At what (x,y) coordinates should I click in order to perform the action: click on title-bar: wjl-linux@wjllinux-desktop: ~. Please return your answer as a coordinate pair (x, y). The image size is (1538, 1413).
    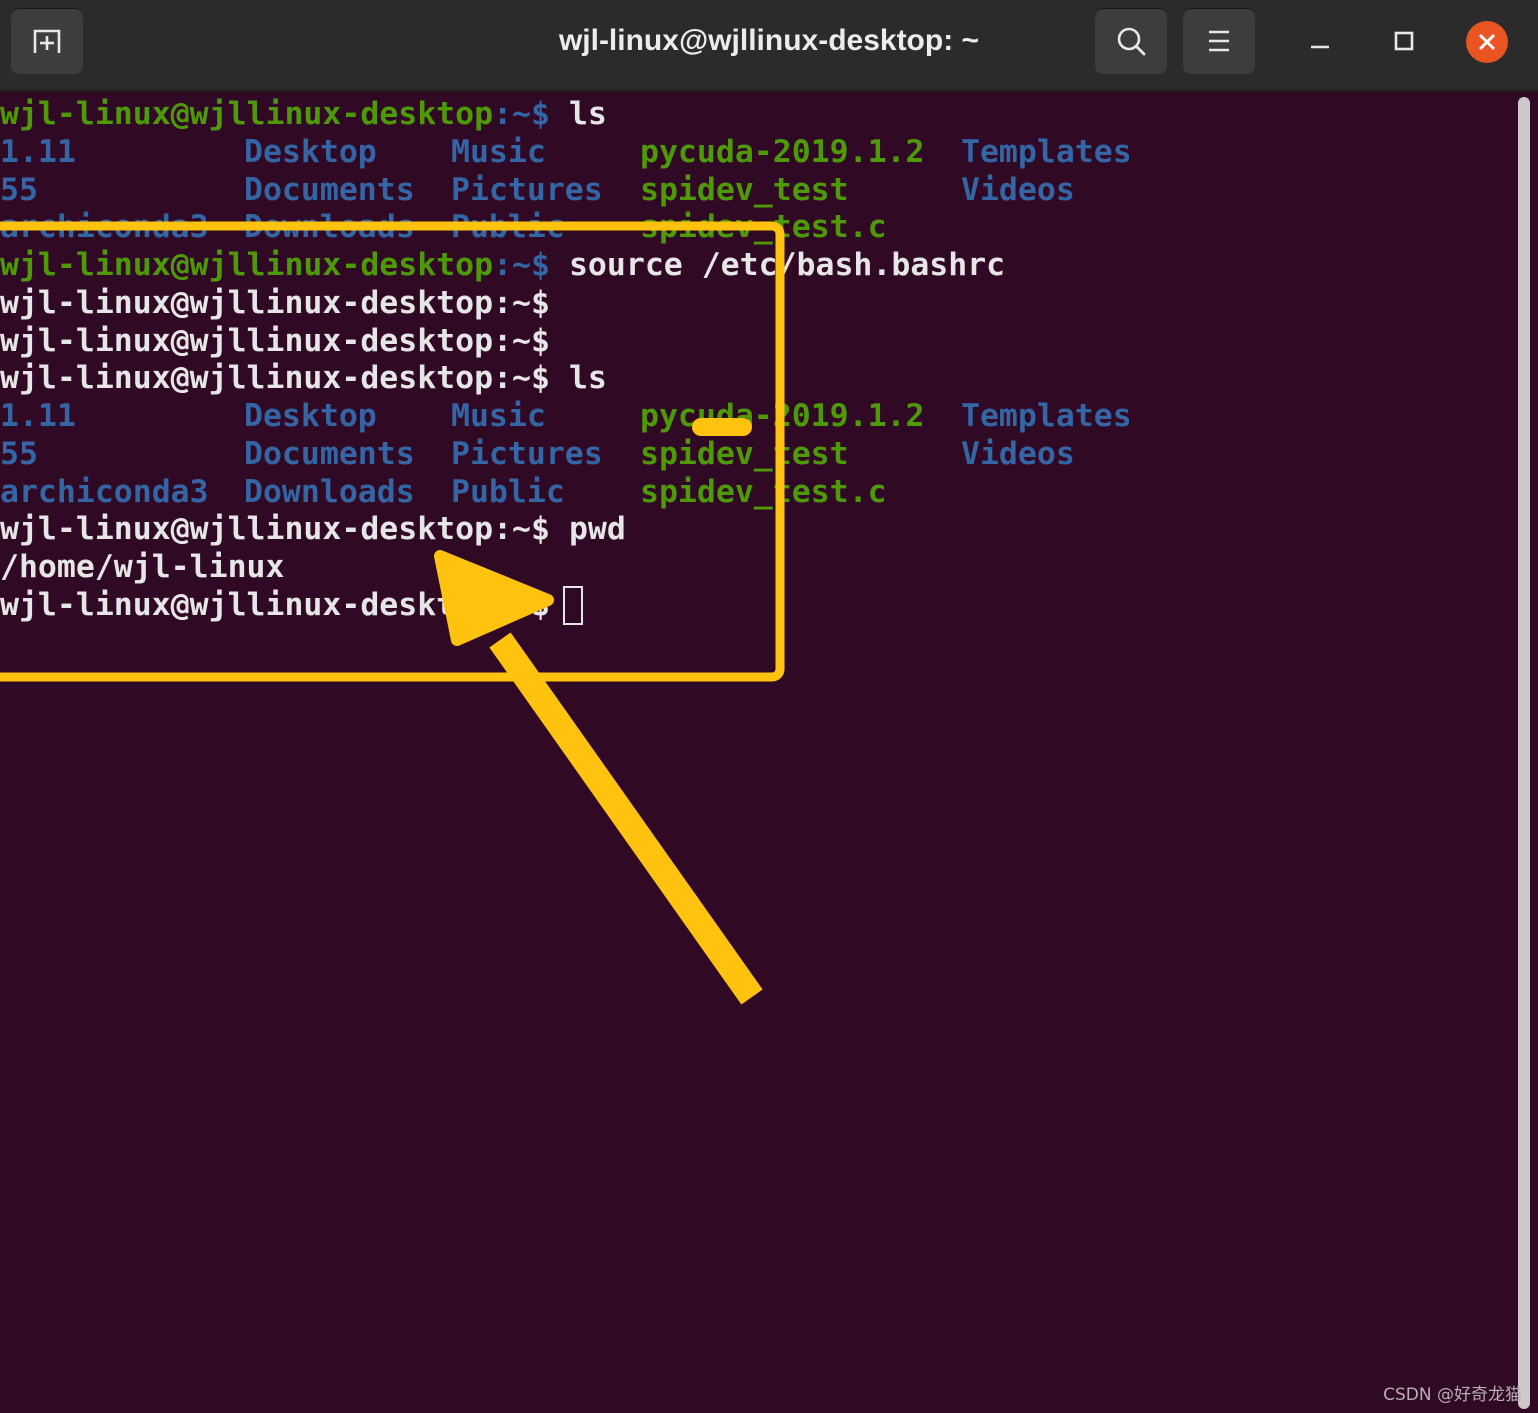
    Looking at the image, I should click on (769, 46).